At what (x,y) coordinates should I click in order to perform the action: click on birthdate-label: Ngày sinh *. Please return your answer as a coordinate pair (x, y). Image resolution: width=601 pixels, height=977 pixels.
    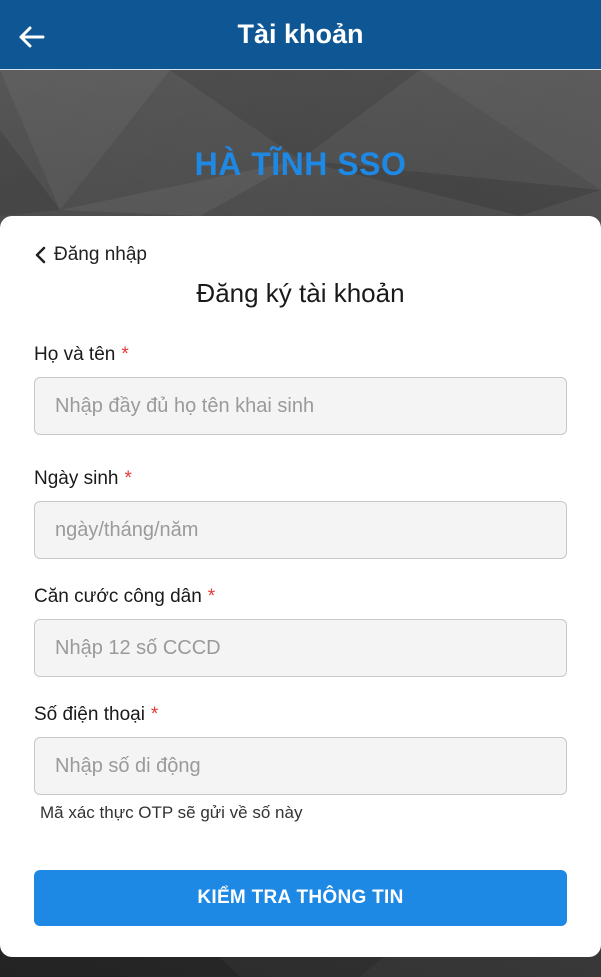
    Looking at the image, I should click on (83, 479).